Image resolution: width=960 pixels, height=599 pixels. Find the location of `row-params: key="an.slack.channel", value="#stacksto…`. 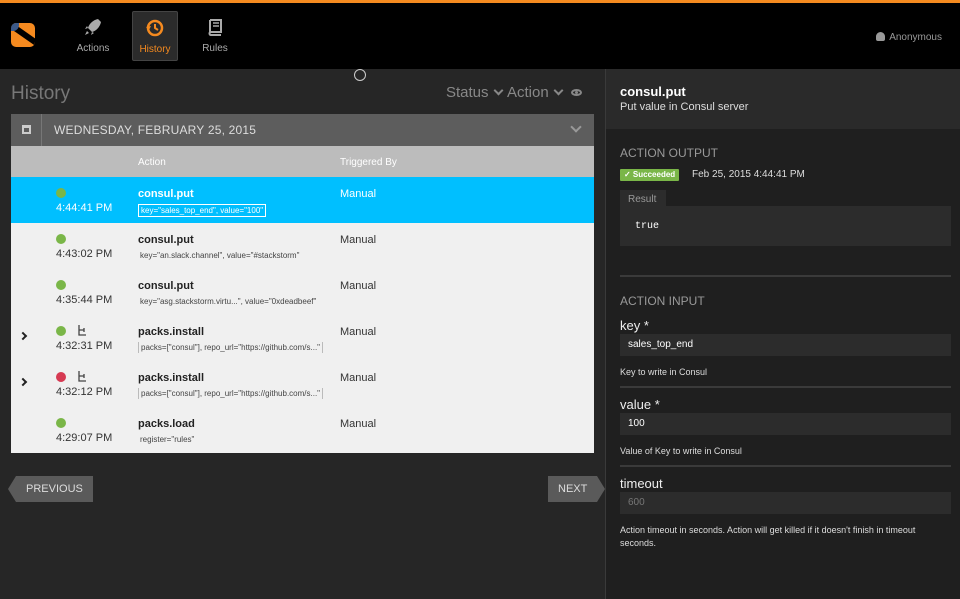

row-params: key="an.slack.channel", value="#stacksto… is located at coordinates (220, 255).